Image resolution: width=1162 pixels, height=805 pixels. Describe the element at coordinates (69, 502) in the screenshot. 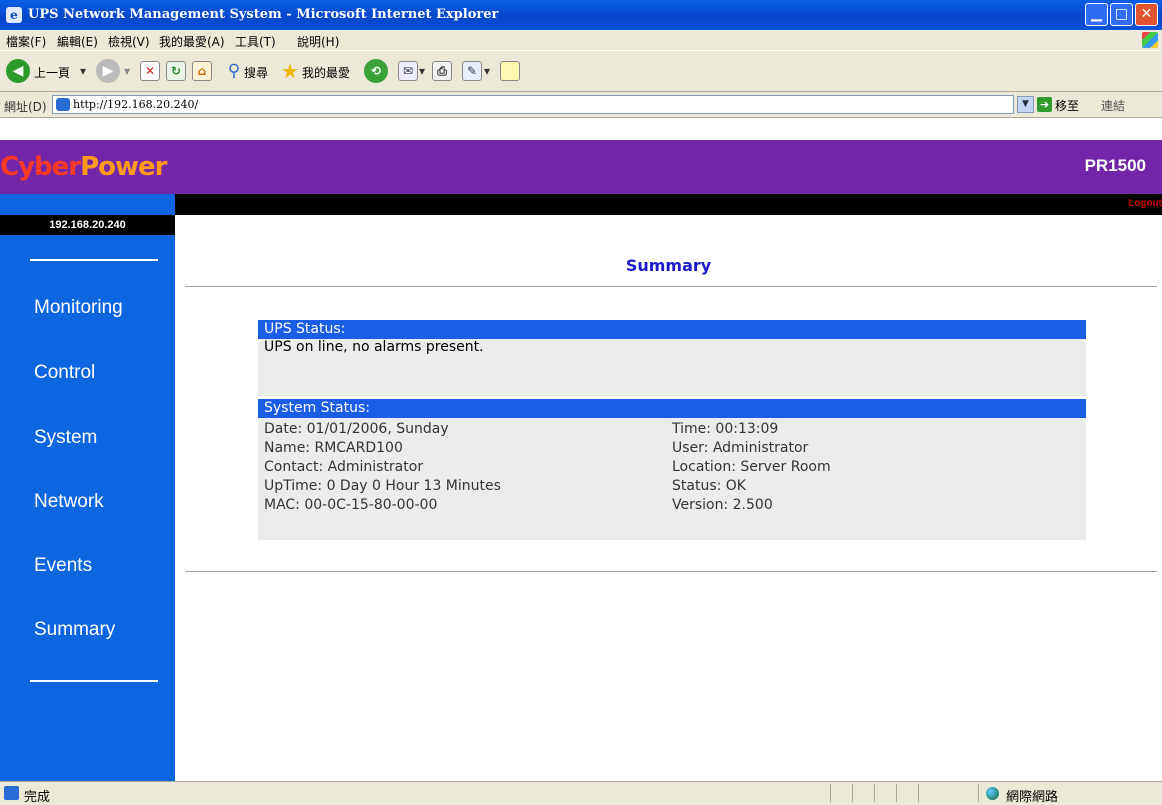

I see `sidebar-item-network: Network` at that location.